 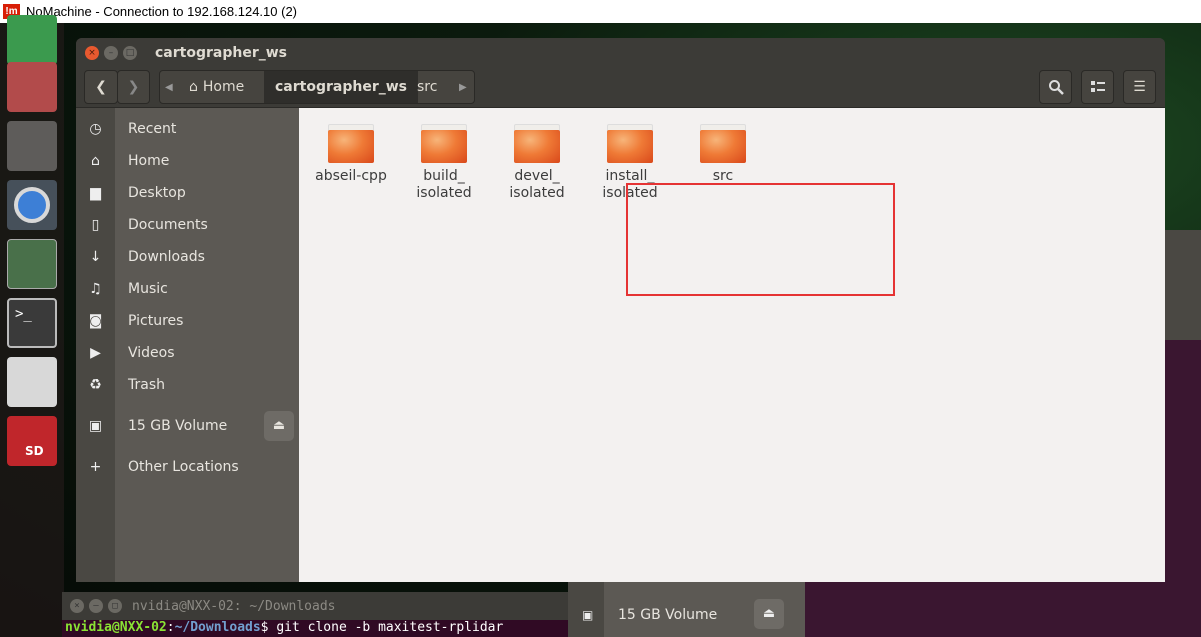 I want to click on sidebar-item-trash: ♻ Trash, so click(x=187, y=385).